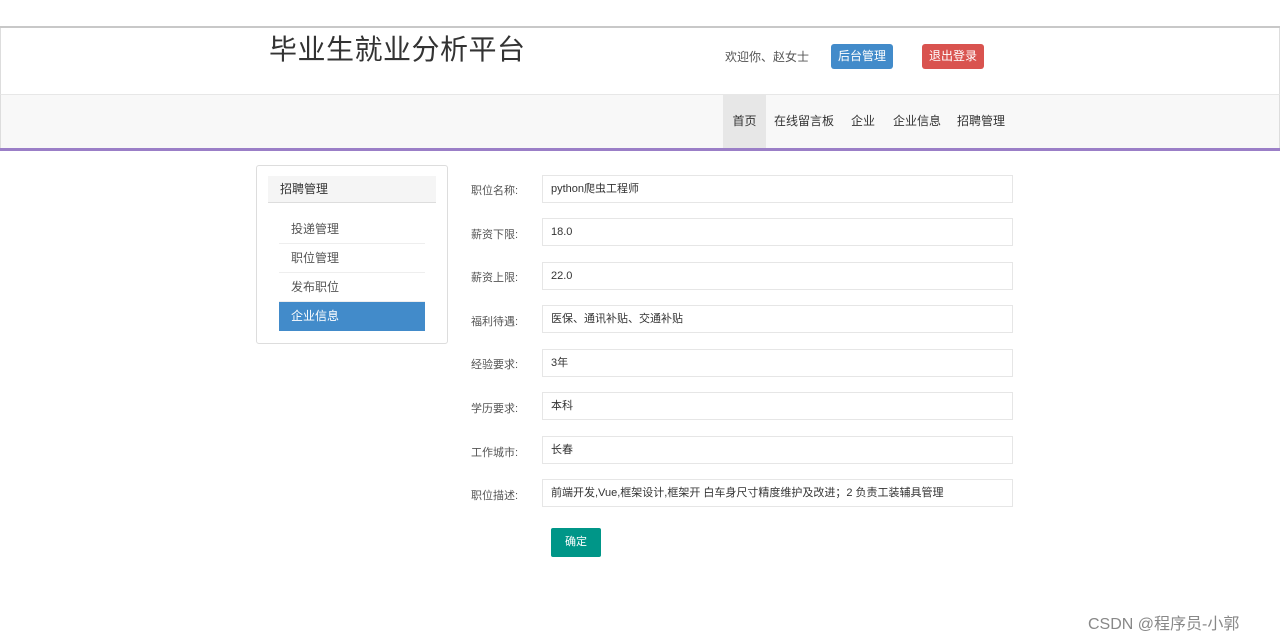  I want to click on nav-item-message-board: 在线留言板, so click(804, 121).